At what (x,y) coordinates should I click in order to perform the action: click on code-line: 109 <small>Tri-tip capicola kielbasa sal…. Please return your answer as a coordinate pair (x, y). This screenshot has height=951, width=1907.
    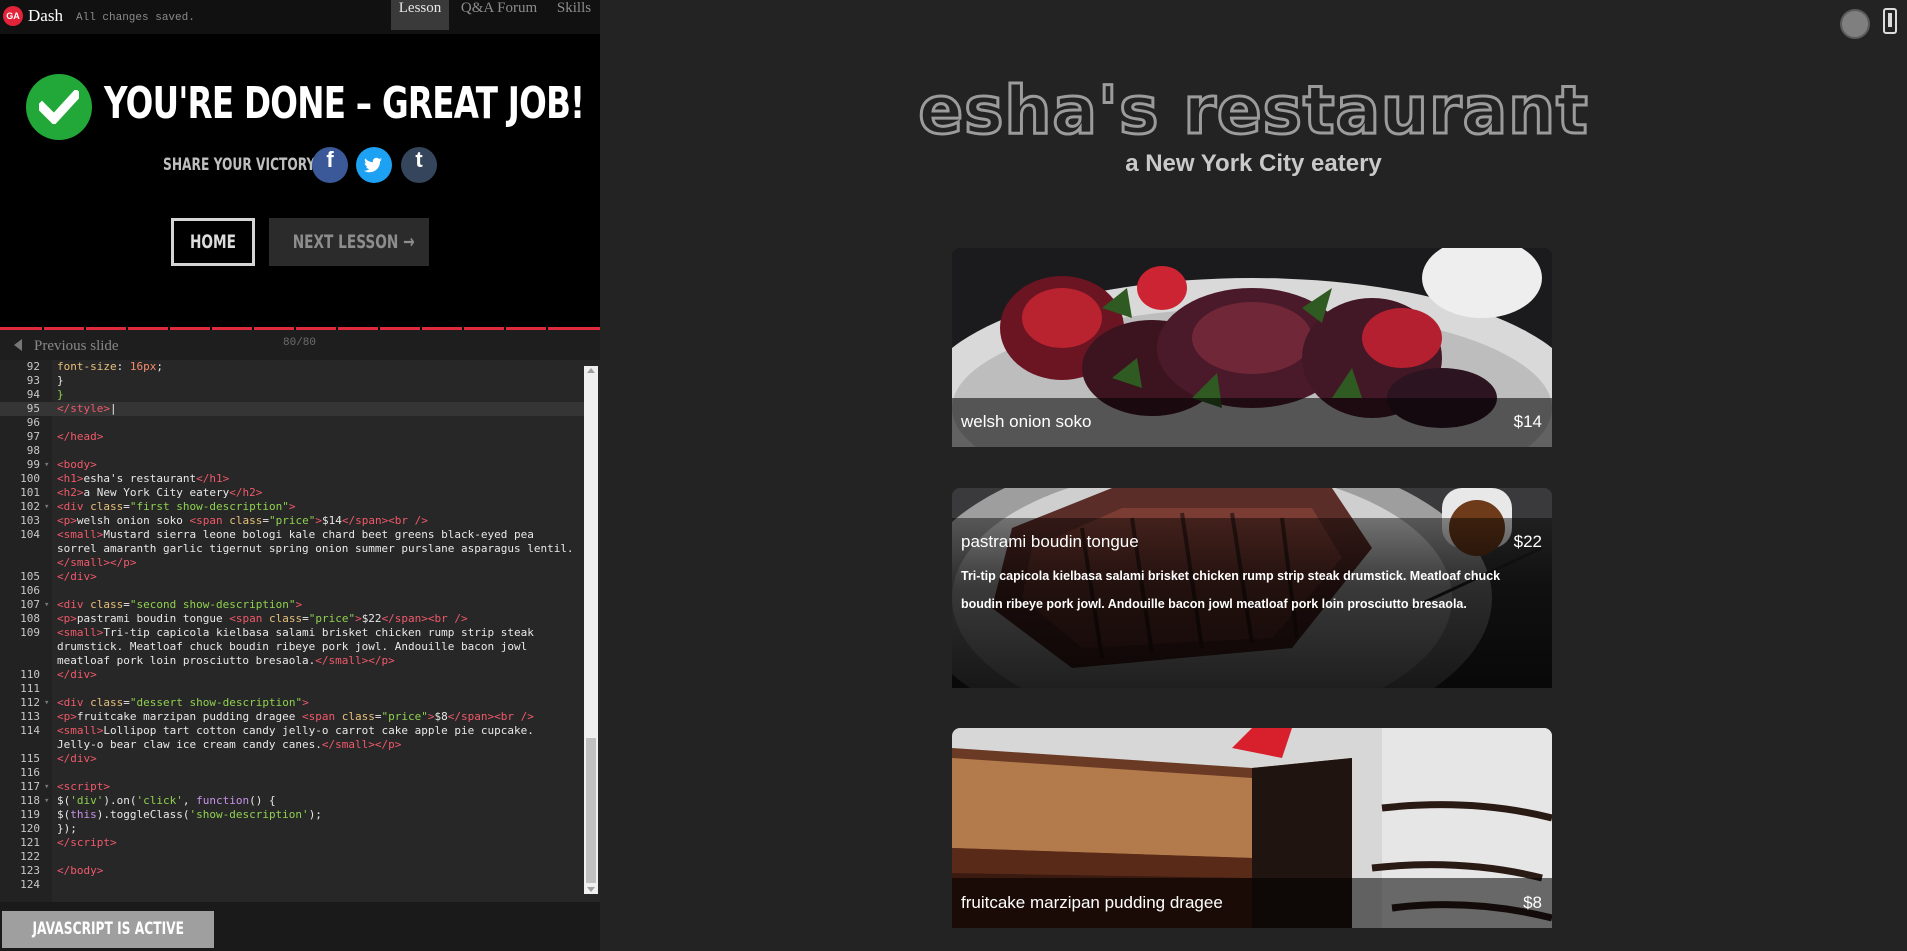
    Looking at the image, I should click on (292, 633).